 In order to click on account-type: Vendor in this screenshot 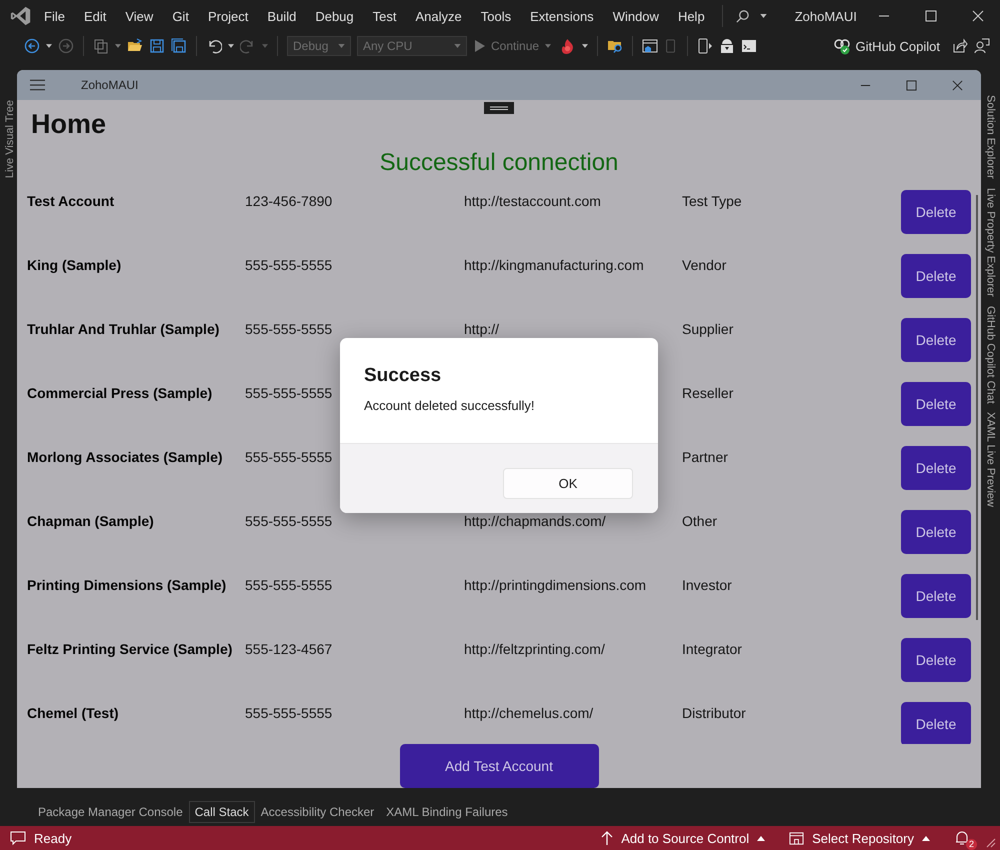, I will do `click(705, 264)`.